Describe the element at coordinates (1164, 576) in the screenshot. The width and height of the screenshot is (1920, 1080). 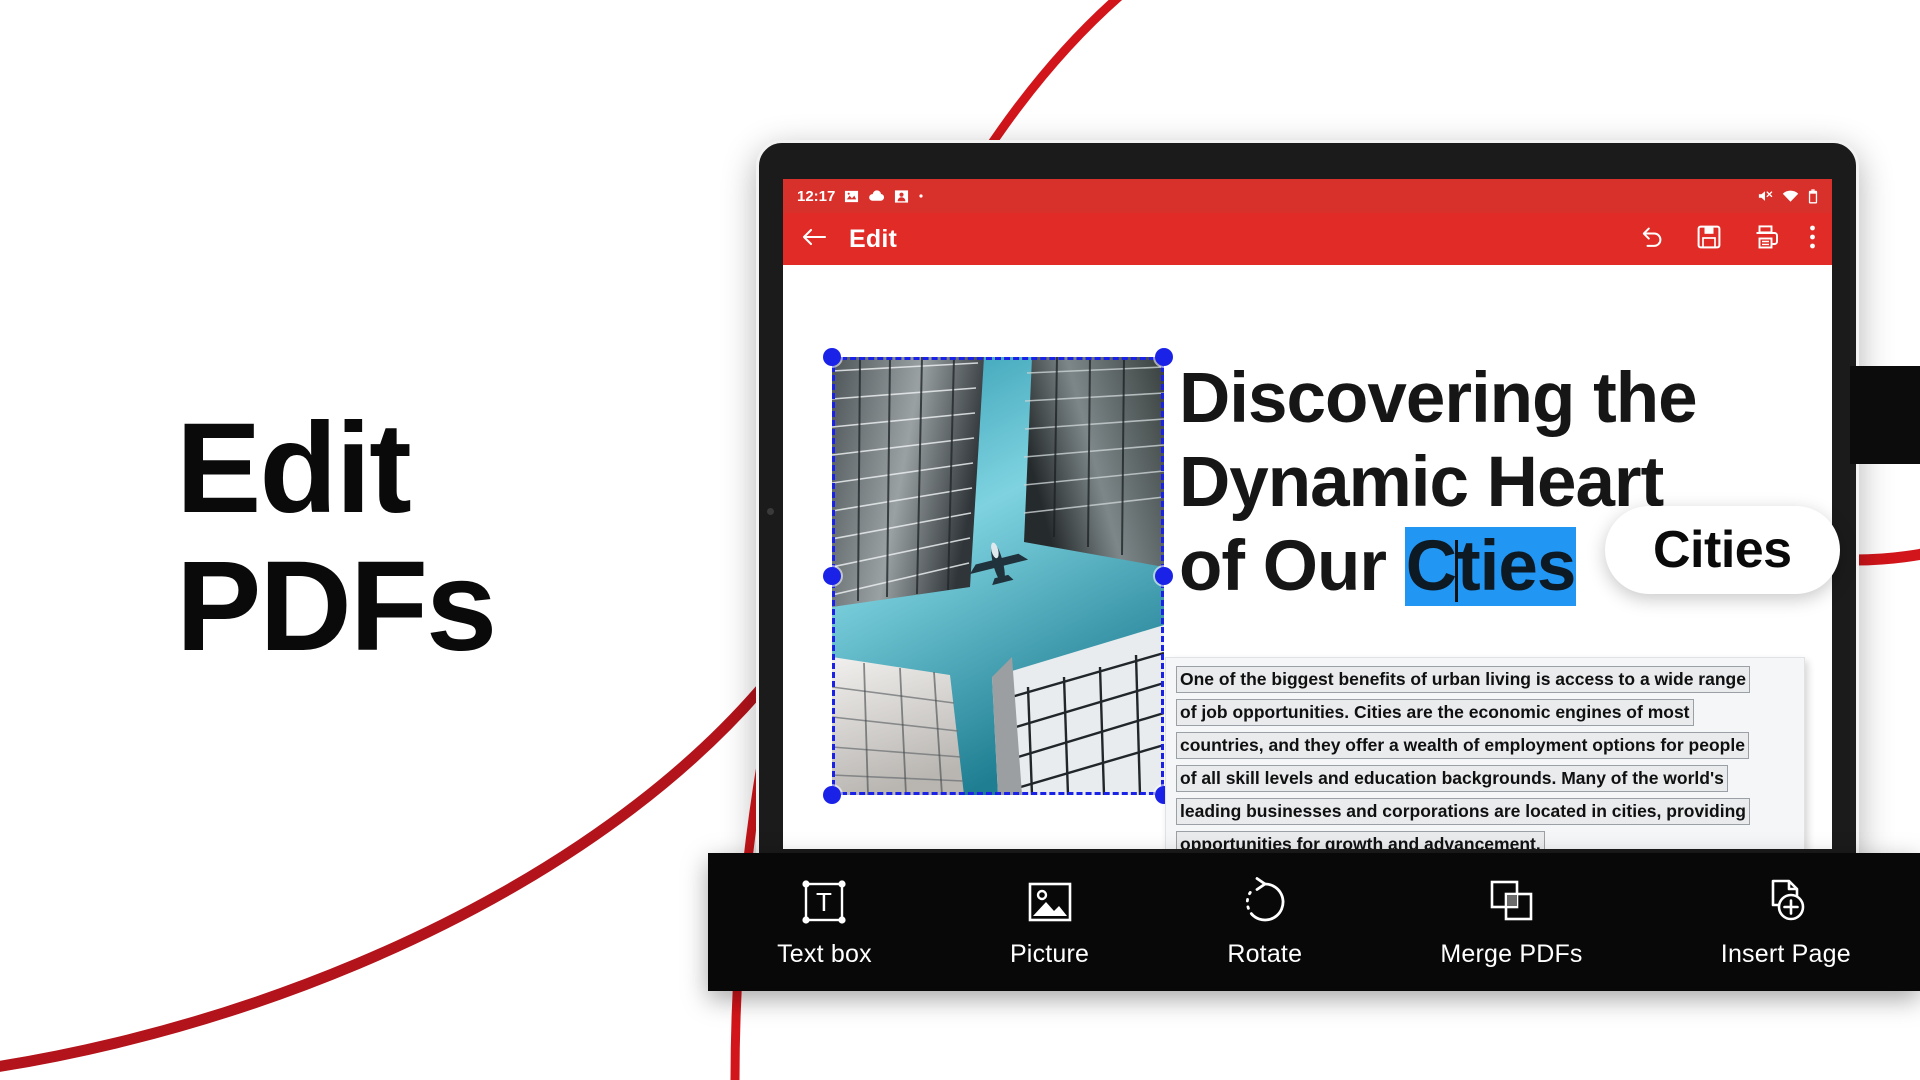
I see `resize-handle-middle-right` at that location.